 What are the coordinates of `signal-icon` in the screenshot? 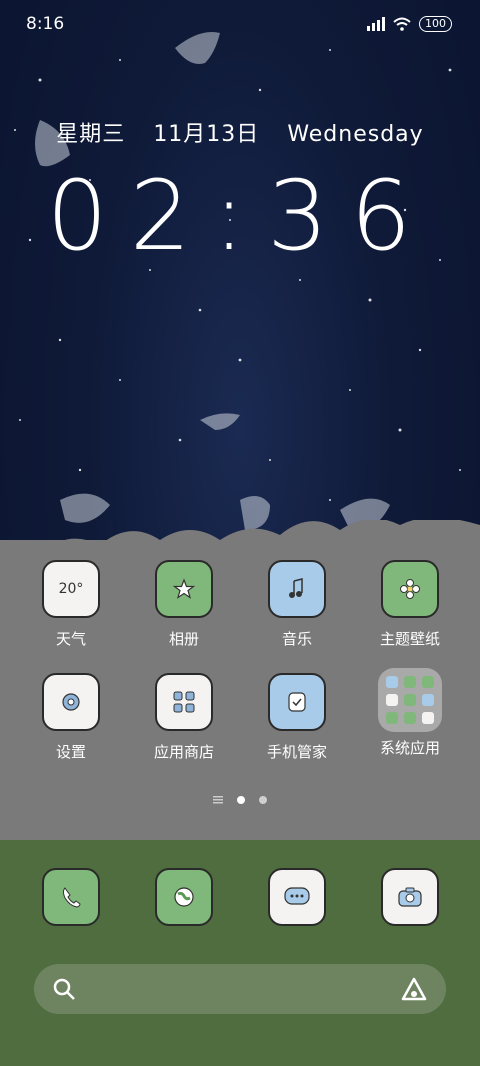 It's located at (376, 24).